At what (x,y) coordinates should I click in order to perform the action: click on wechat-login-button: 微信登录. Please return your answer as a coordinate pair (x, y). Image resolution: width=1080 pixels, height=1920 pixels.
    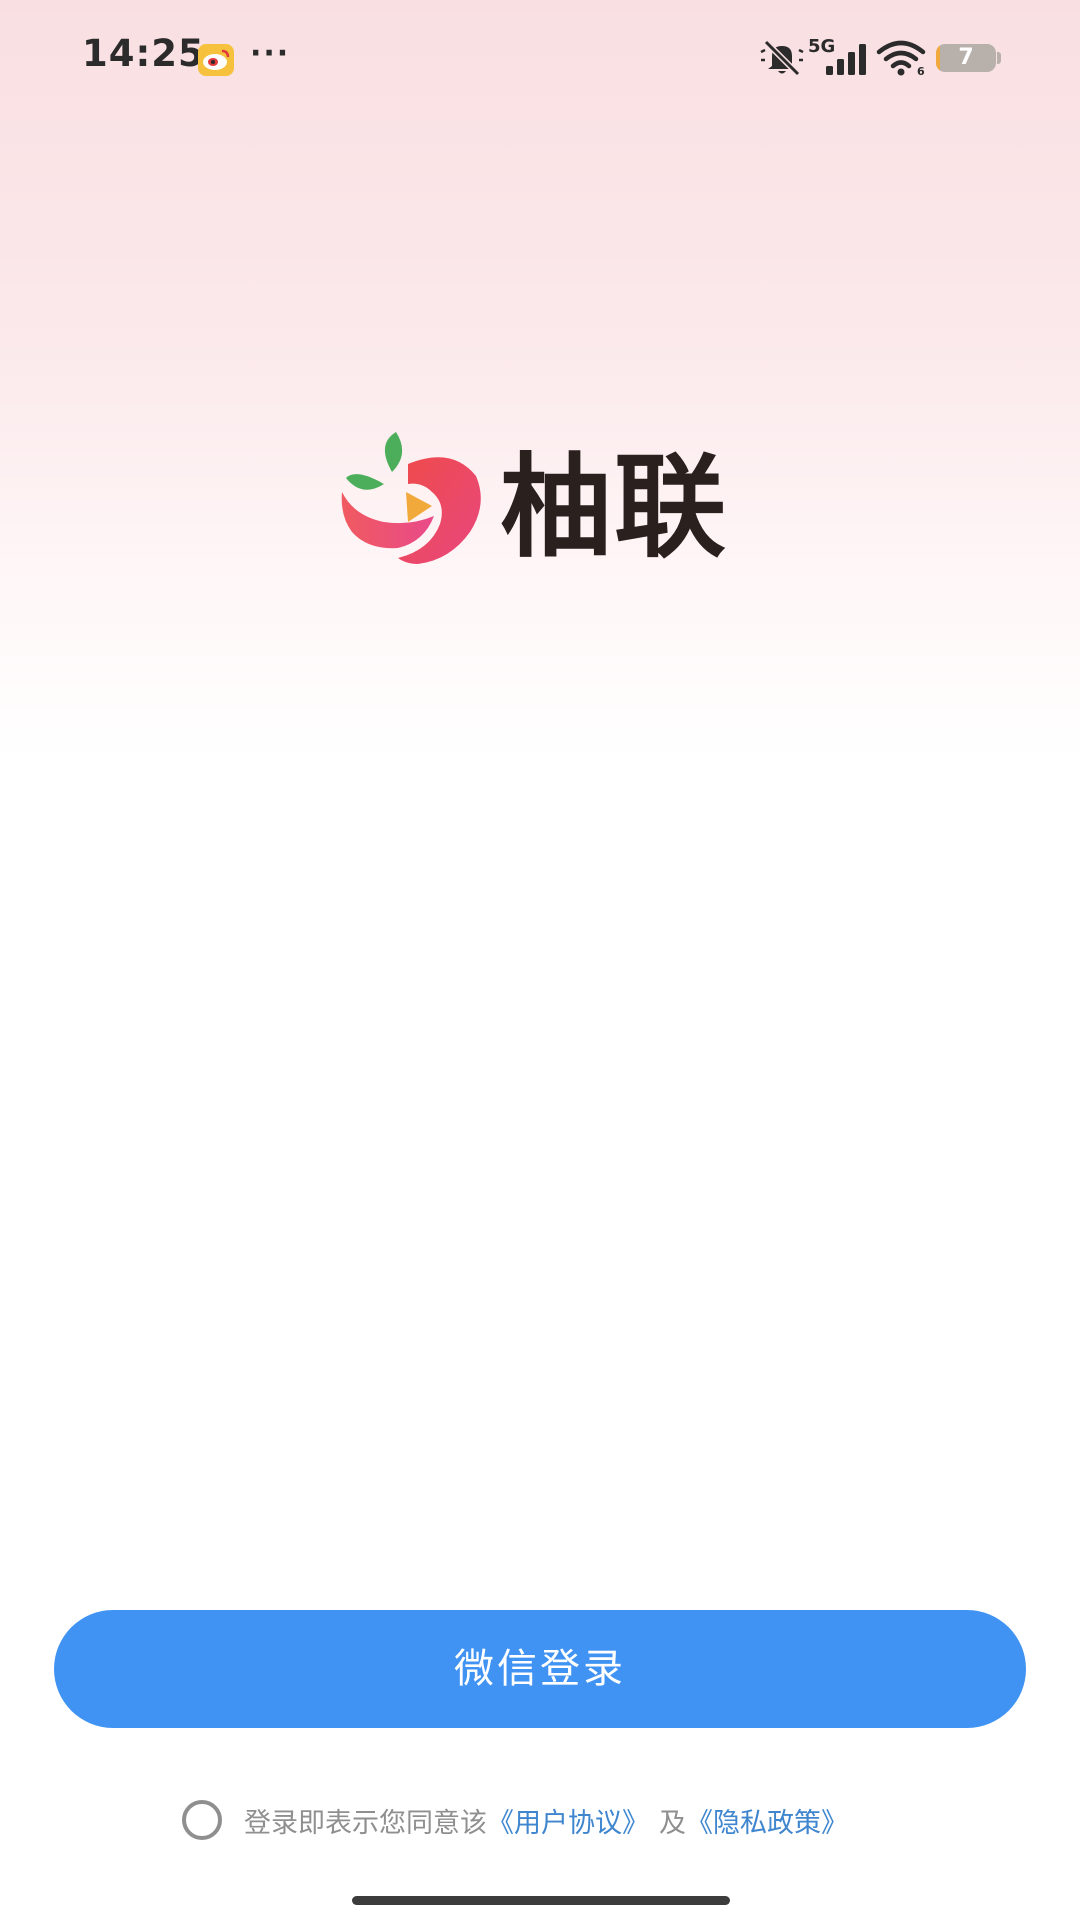
    Looking at the image, I should click on (540, 1669).